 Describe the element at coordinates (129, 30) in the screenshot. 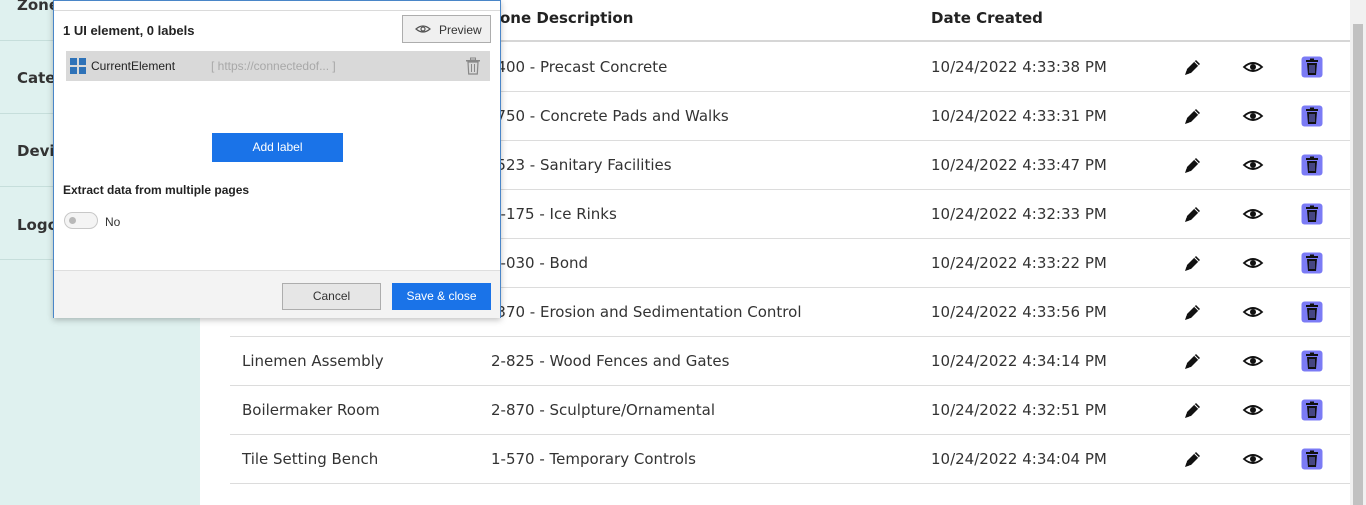

I see `dialog-title: 1 UI element, 0 labels` at that location.